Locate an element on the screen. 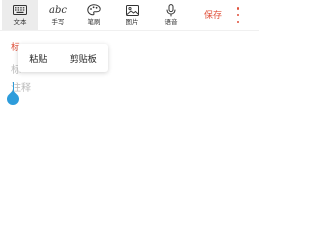 Image resolution: width=320 pixels, height=252 pixels. paste-context-menu: 粘贴 剪贴板 is located at coordinates (63, 58).